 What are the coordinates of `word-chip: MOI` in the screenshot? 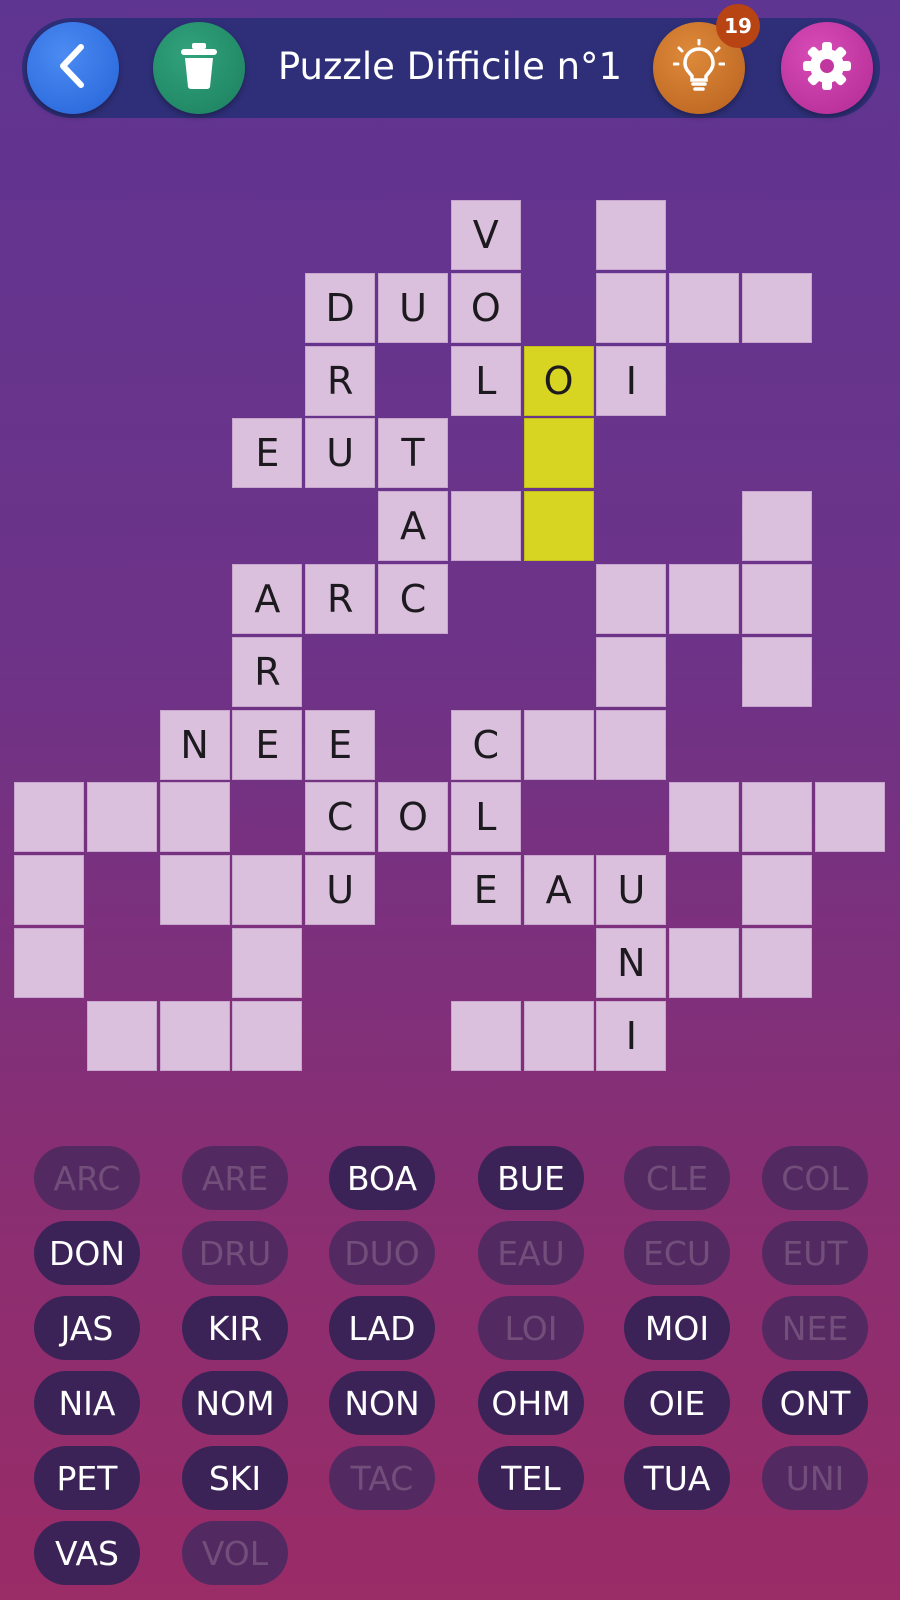 It's located at (677, 1328).